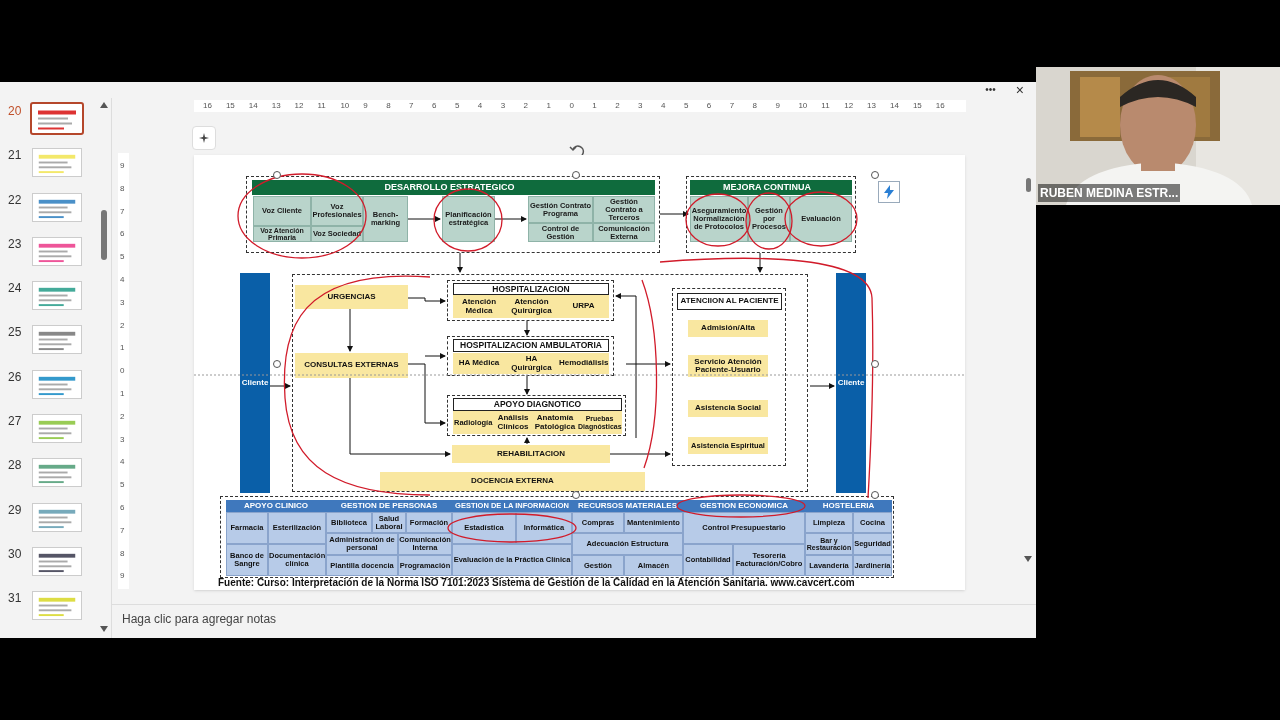 This screenshot has height=720, width=1280. I want to click on process-box: Análisis Clínicos, so click(513, 422).